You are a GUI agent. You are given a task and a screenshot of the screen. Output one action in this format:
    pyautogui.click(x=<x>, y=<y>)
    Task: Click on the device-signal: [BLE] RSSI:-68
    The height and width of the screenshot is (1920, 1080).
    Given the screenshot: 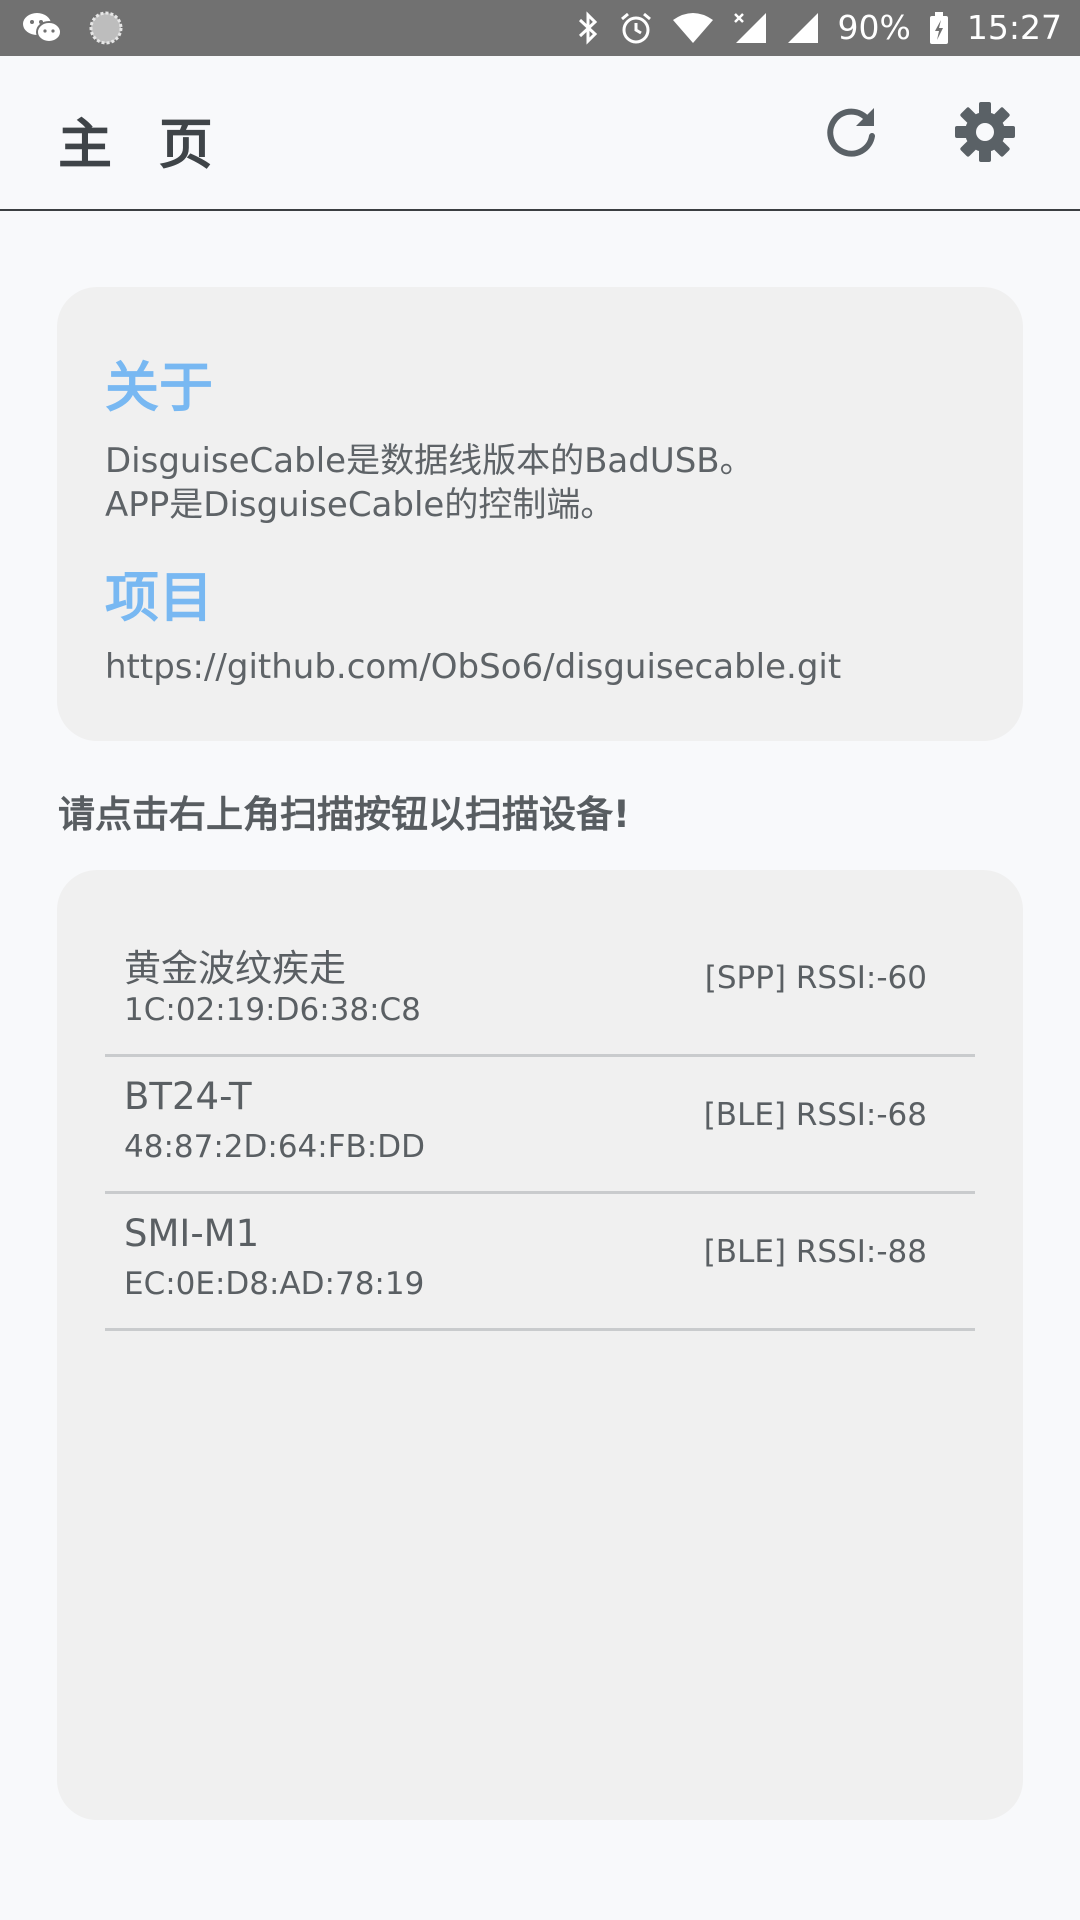 What is the action you would take?
    pyautogui.click(x=815, y=1115)
    